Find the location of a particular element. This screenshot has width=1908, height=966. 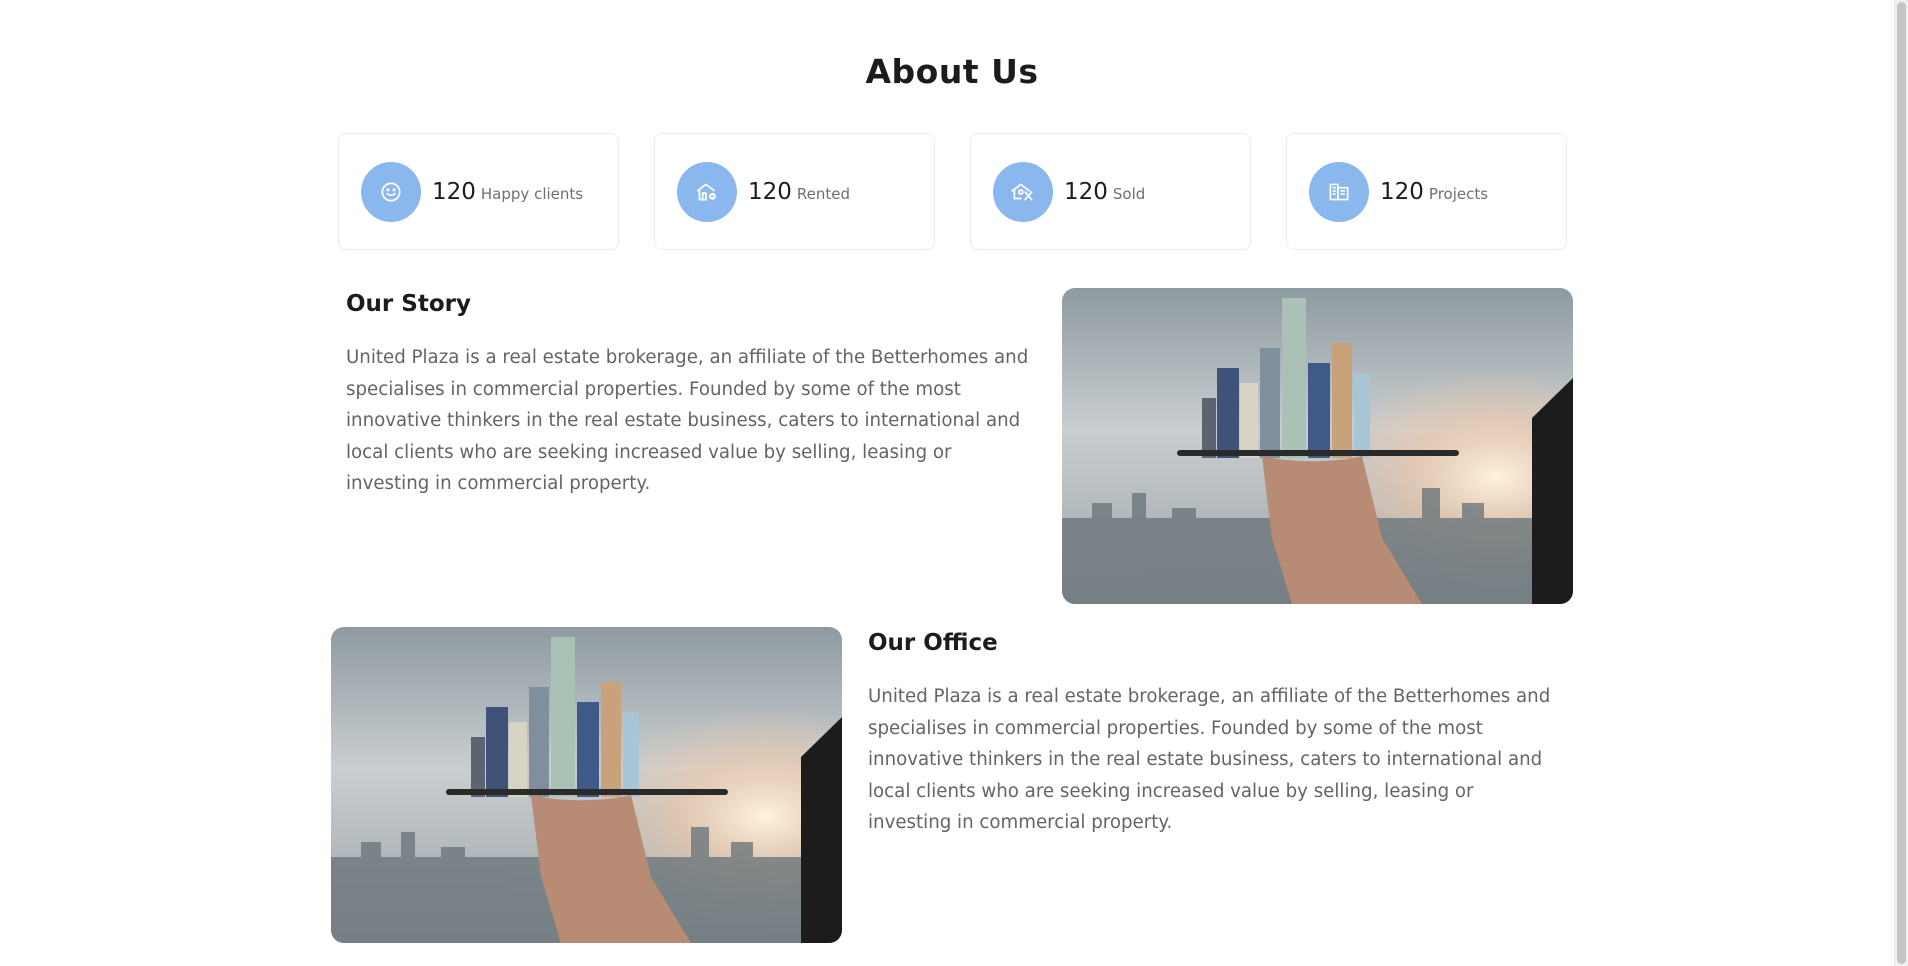

stat-card-sold: 120 Sold is located at coordinates (1110, 191).